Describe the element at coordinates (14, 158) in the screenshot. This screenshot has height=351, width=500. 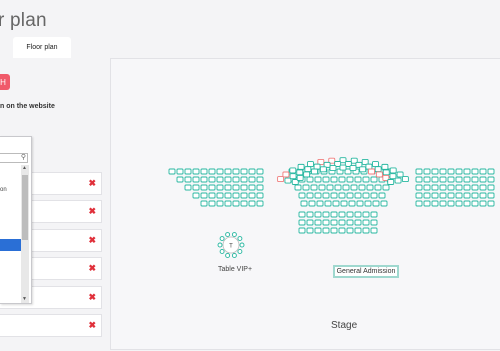
I see `dropdown-search-input: ⚲` at that location.